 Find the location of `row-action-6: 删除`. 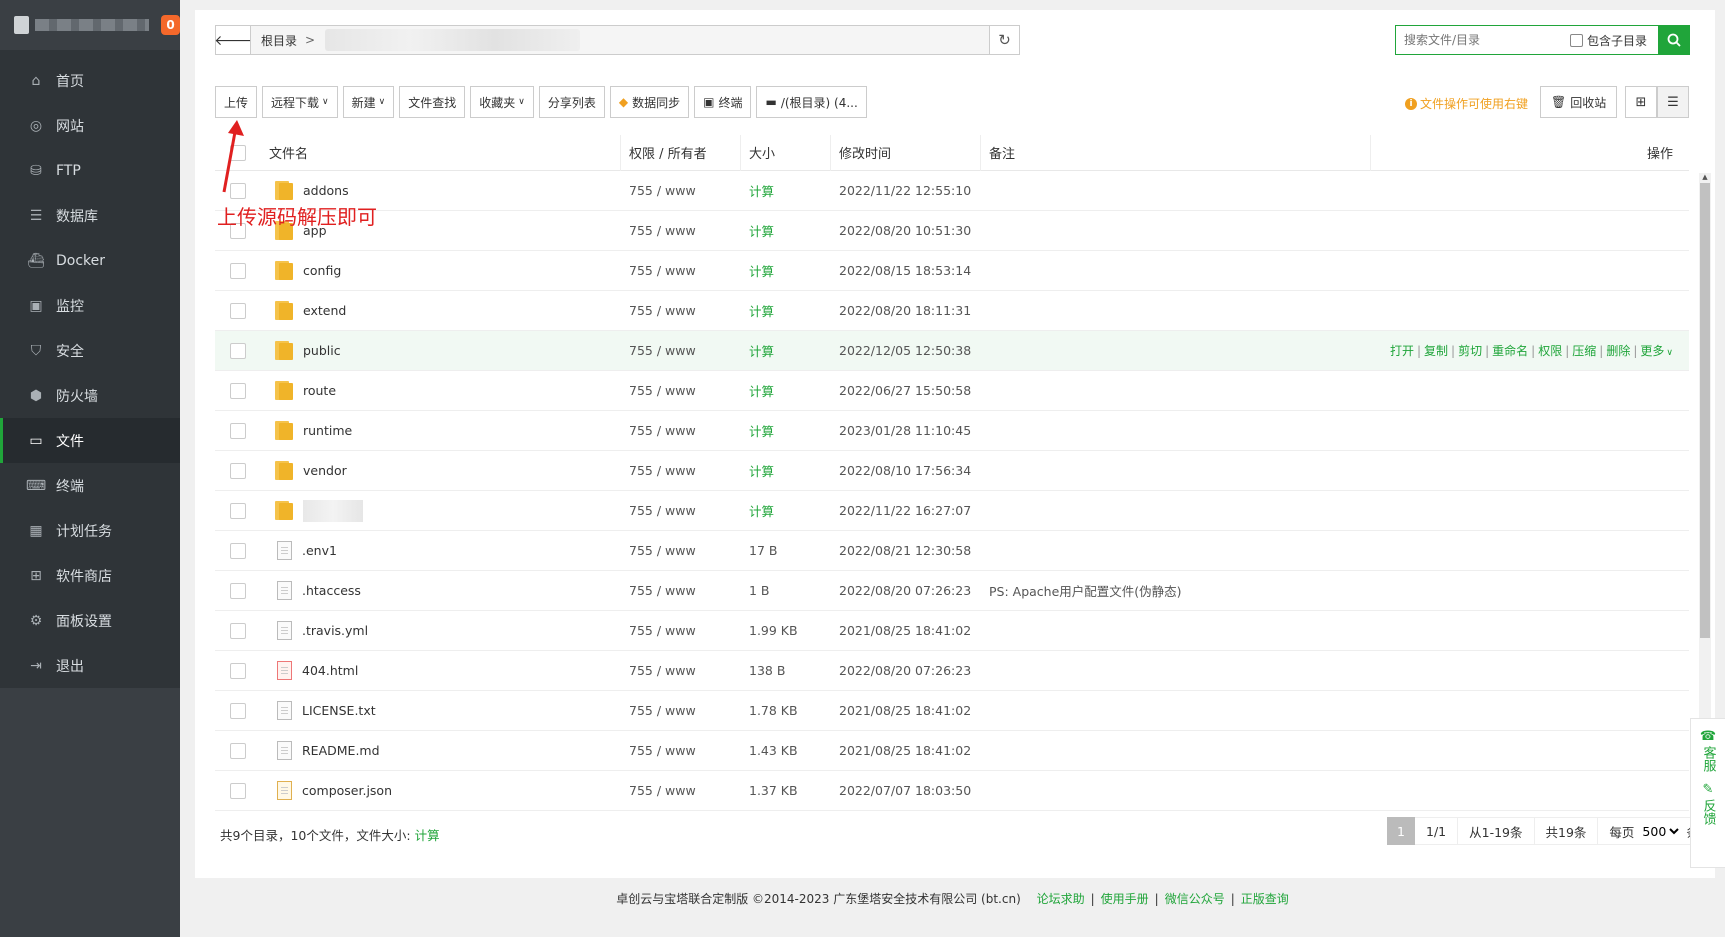

row-action-6: 删除 is located at coordinates (1618, 351).